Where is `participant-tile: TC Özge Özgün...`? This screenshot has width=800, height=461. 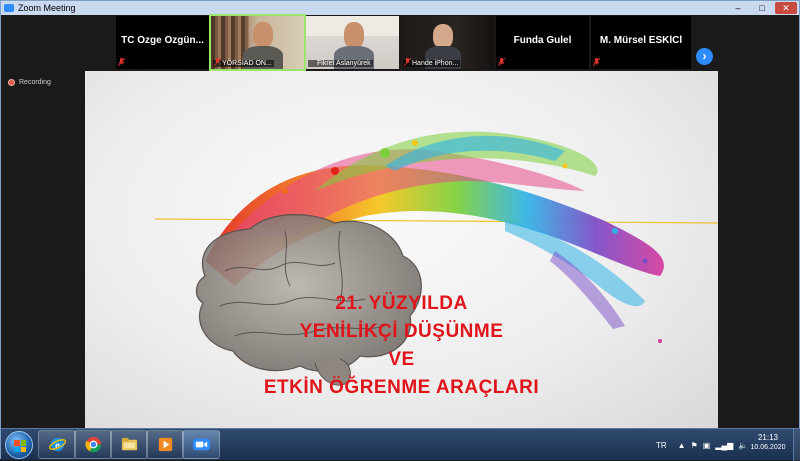 participant-tile: TC Özge Özgün... is located at coordinates (162, 42).